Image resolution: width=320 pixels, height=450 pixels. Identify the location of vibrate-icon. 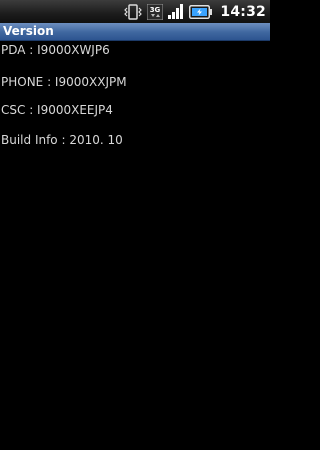
(133, 11).